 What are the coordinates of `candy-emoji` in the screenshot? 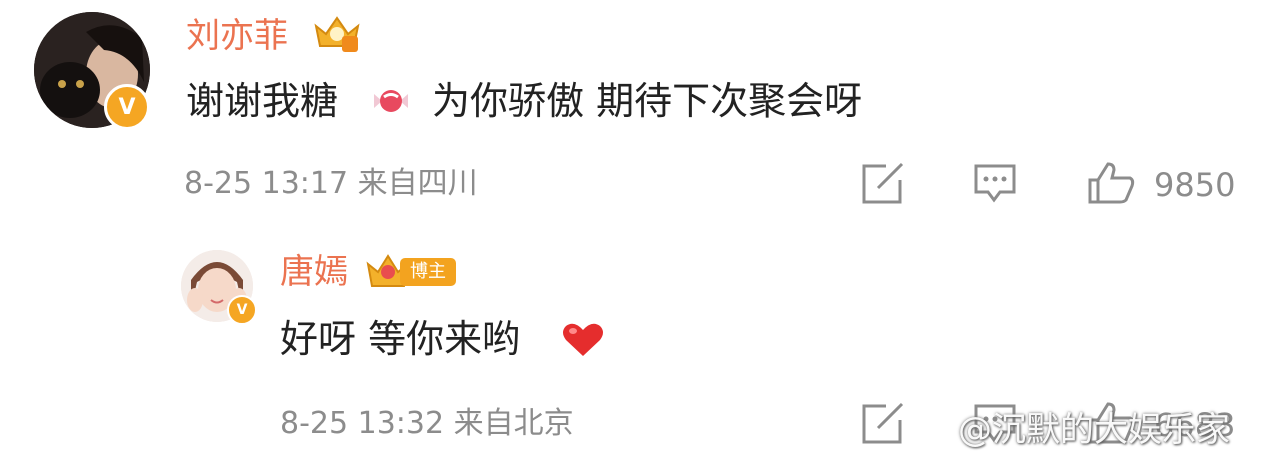 It's located at (391, 101).